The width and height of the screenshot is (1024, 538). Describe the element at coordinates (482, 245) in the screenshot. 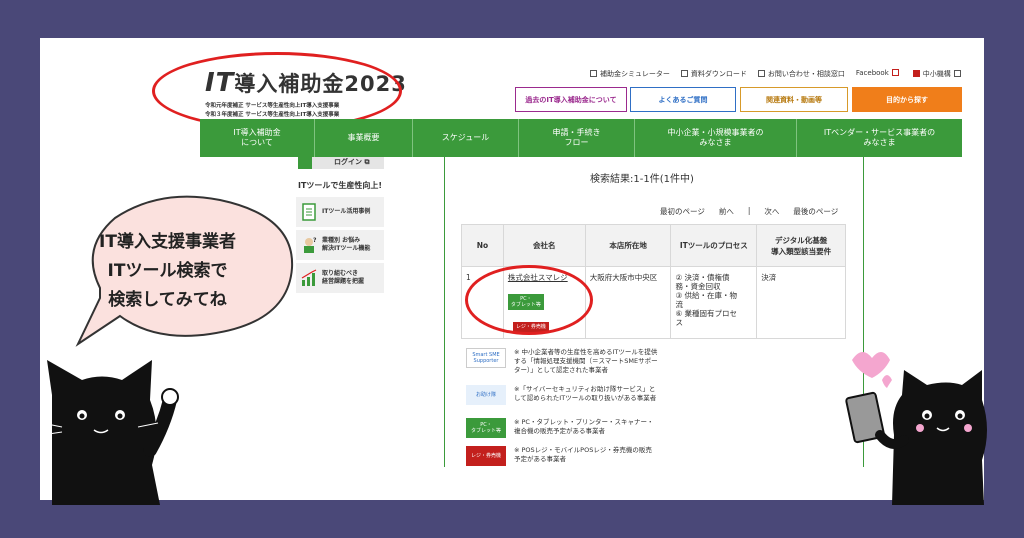

I see `col-header-no: No` at that location.